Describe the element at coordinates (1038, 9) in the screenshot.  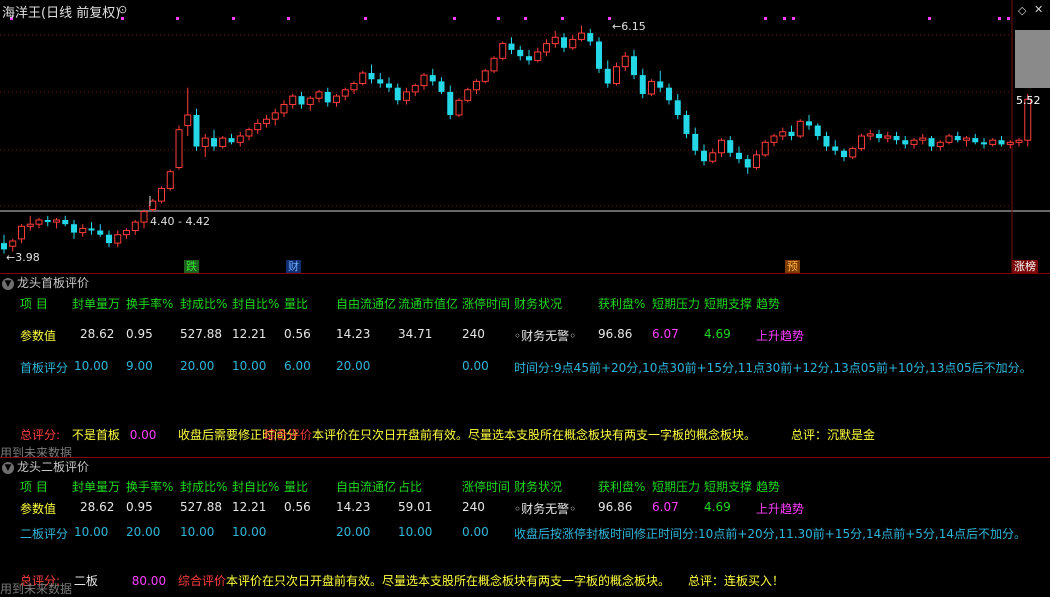
I see `close-icon: ✕` at that location.